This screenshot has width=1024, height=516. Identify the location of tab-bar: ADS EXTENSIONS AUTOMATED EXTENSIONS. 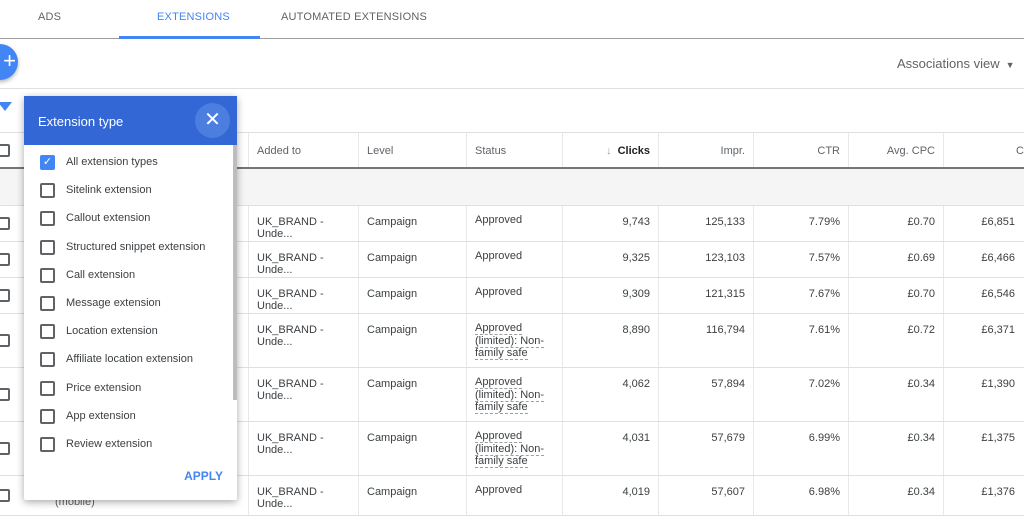
(512, 19).